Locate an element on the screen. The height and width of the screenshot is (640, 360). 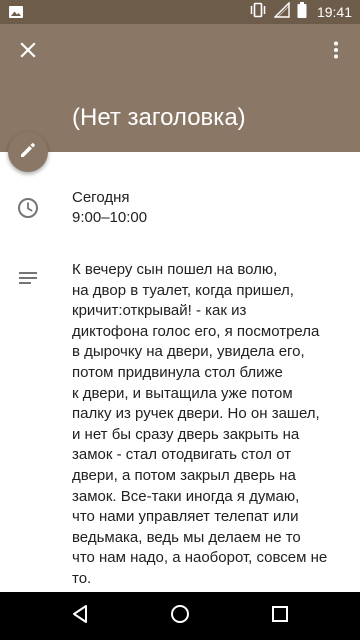
event-title: (Нет заголовка) is located at coordinates (159, 117).